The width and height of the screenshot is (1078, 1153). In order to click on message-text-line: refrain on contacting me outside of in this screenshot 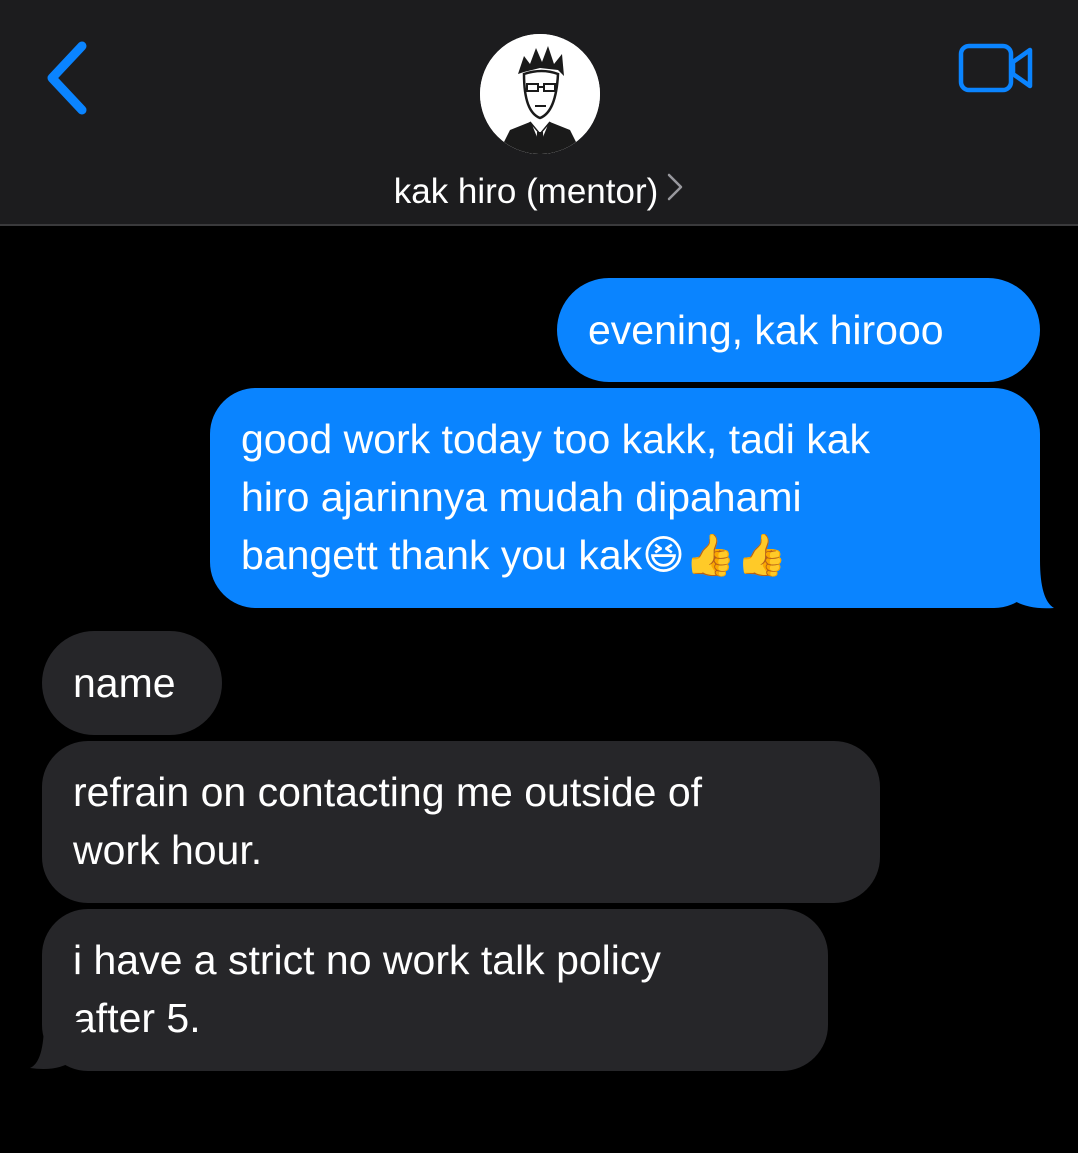, I will do `click(388, 792)`.